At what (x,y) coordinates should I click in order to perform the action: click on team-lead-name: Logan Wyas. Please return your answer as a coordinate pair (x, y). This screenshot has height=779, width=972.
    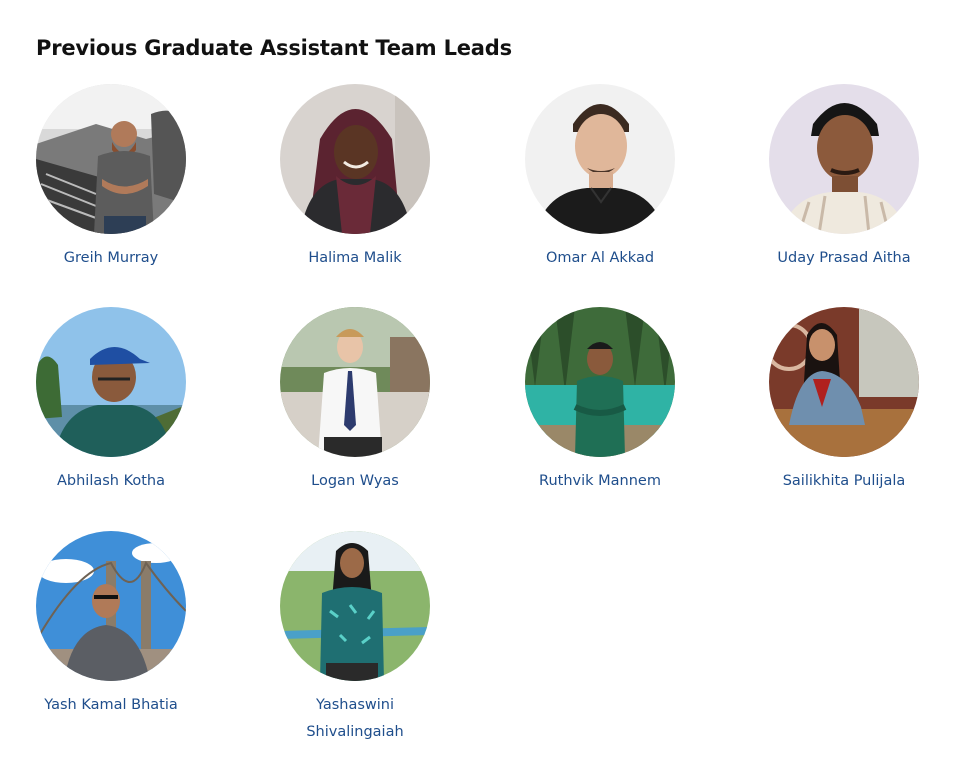
    Looking at the image, I should click on (355, 481).